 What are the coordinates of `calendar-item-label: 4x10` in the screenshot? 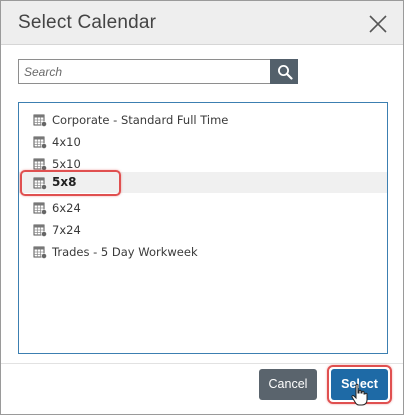 It's located at (66, 142).